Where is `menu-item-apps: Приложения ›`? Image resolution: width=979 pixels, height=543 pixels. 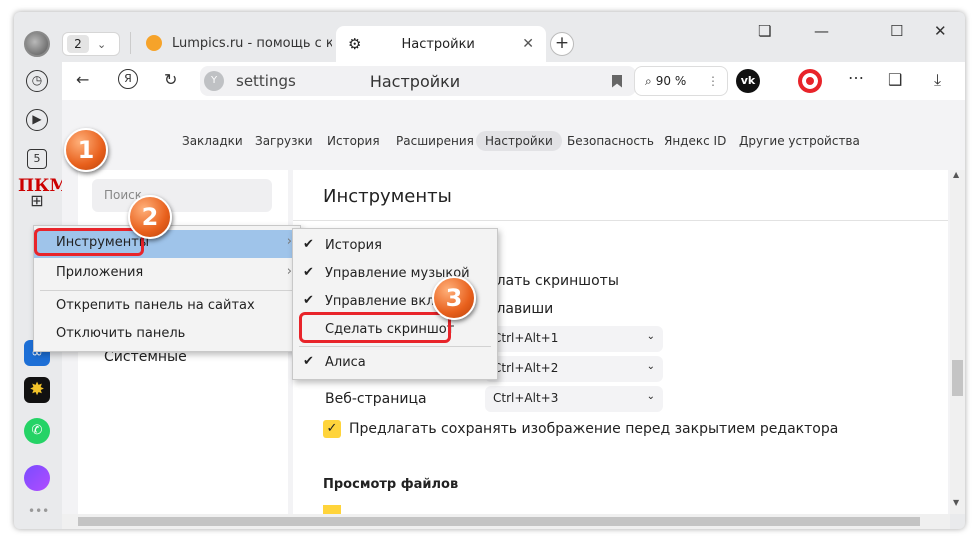
menu-item-apps: Приложения › is located at coordinates (167, 274).